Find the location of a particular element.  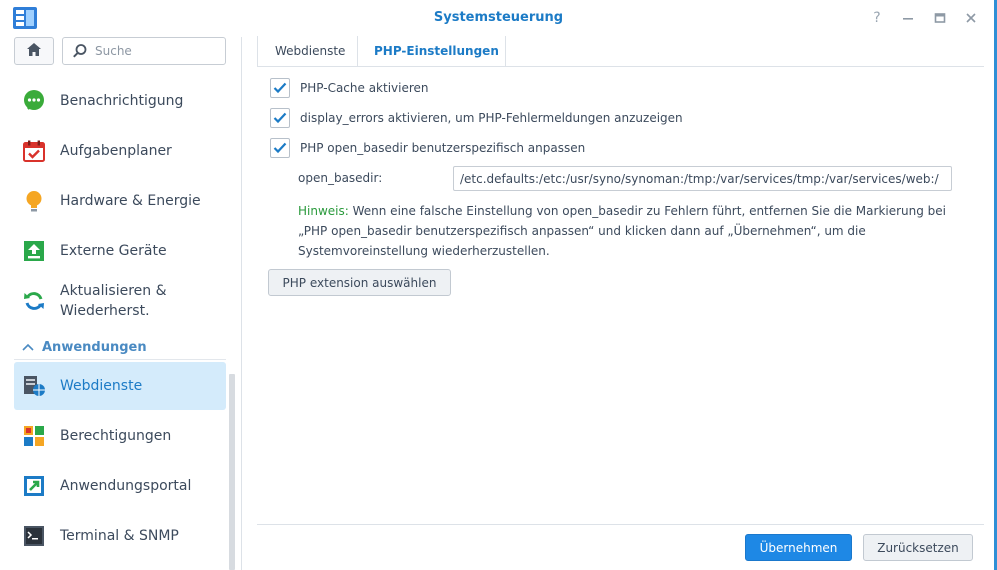

hint-label: Hinweis: is located at coordinates (323, 211).